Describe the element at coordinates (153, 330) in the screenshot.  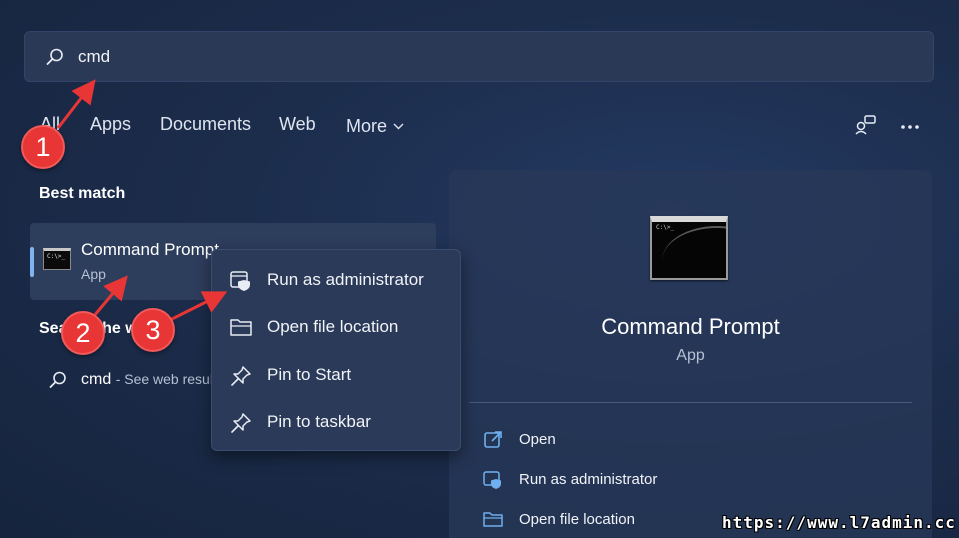
I see `annotation-badge-3: 3` at that location.